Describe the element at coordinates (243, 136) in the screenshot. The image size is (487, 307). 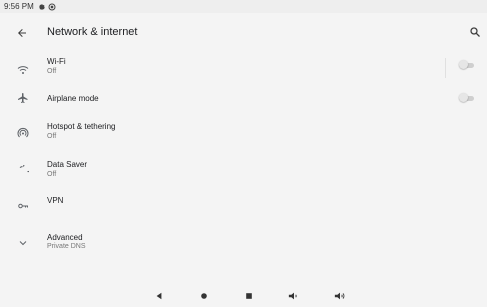
I see `setting-hotspot: Hotspot & tethering Off` at that location.